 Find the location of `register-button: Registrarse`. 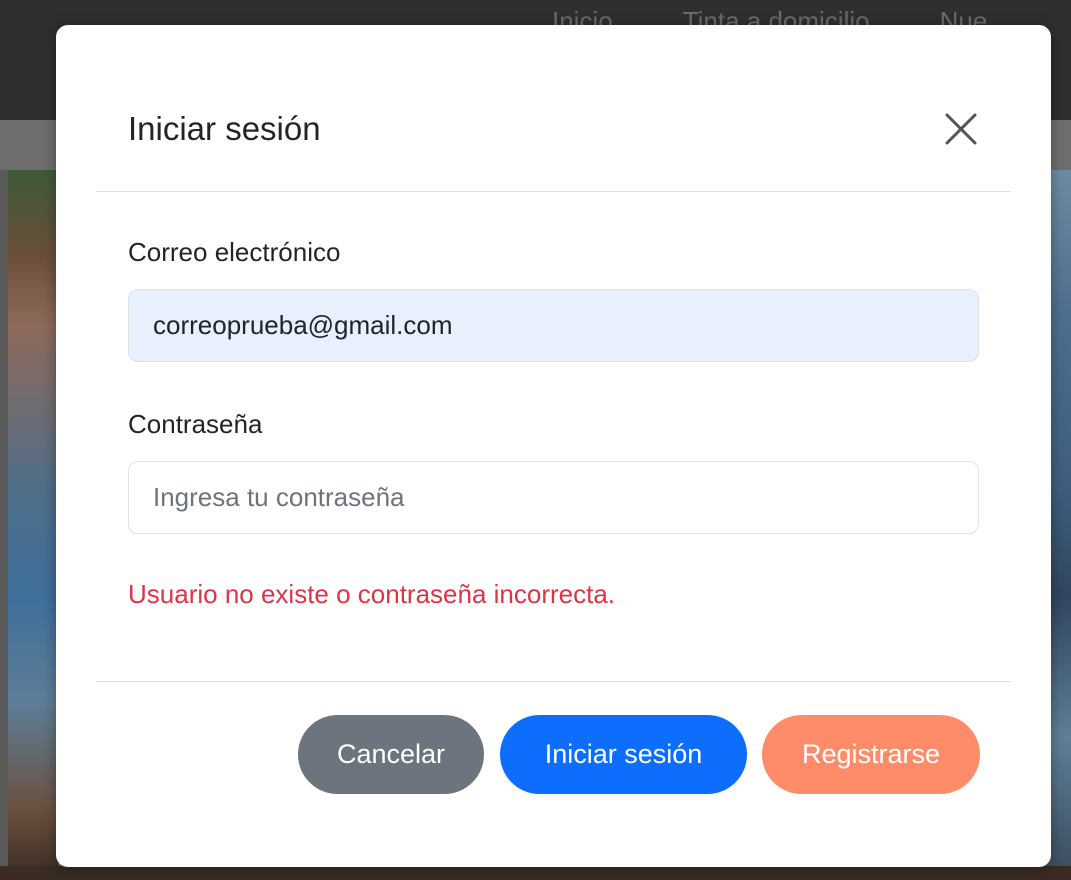

register-button: Registrarse is located at coordinates (871, 754).